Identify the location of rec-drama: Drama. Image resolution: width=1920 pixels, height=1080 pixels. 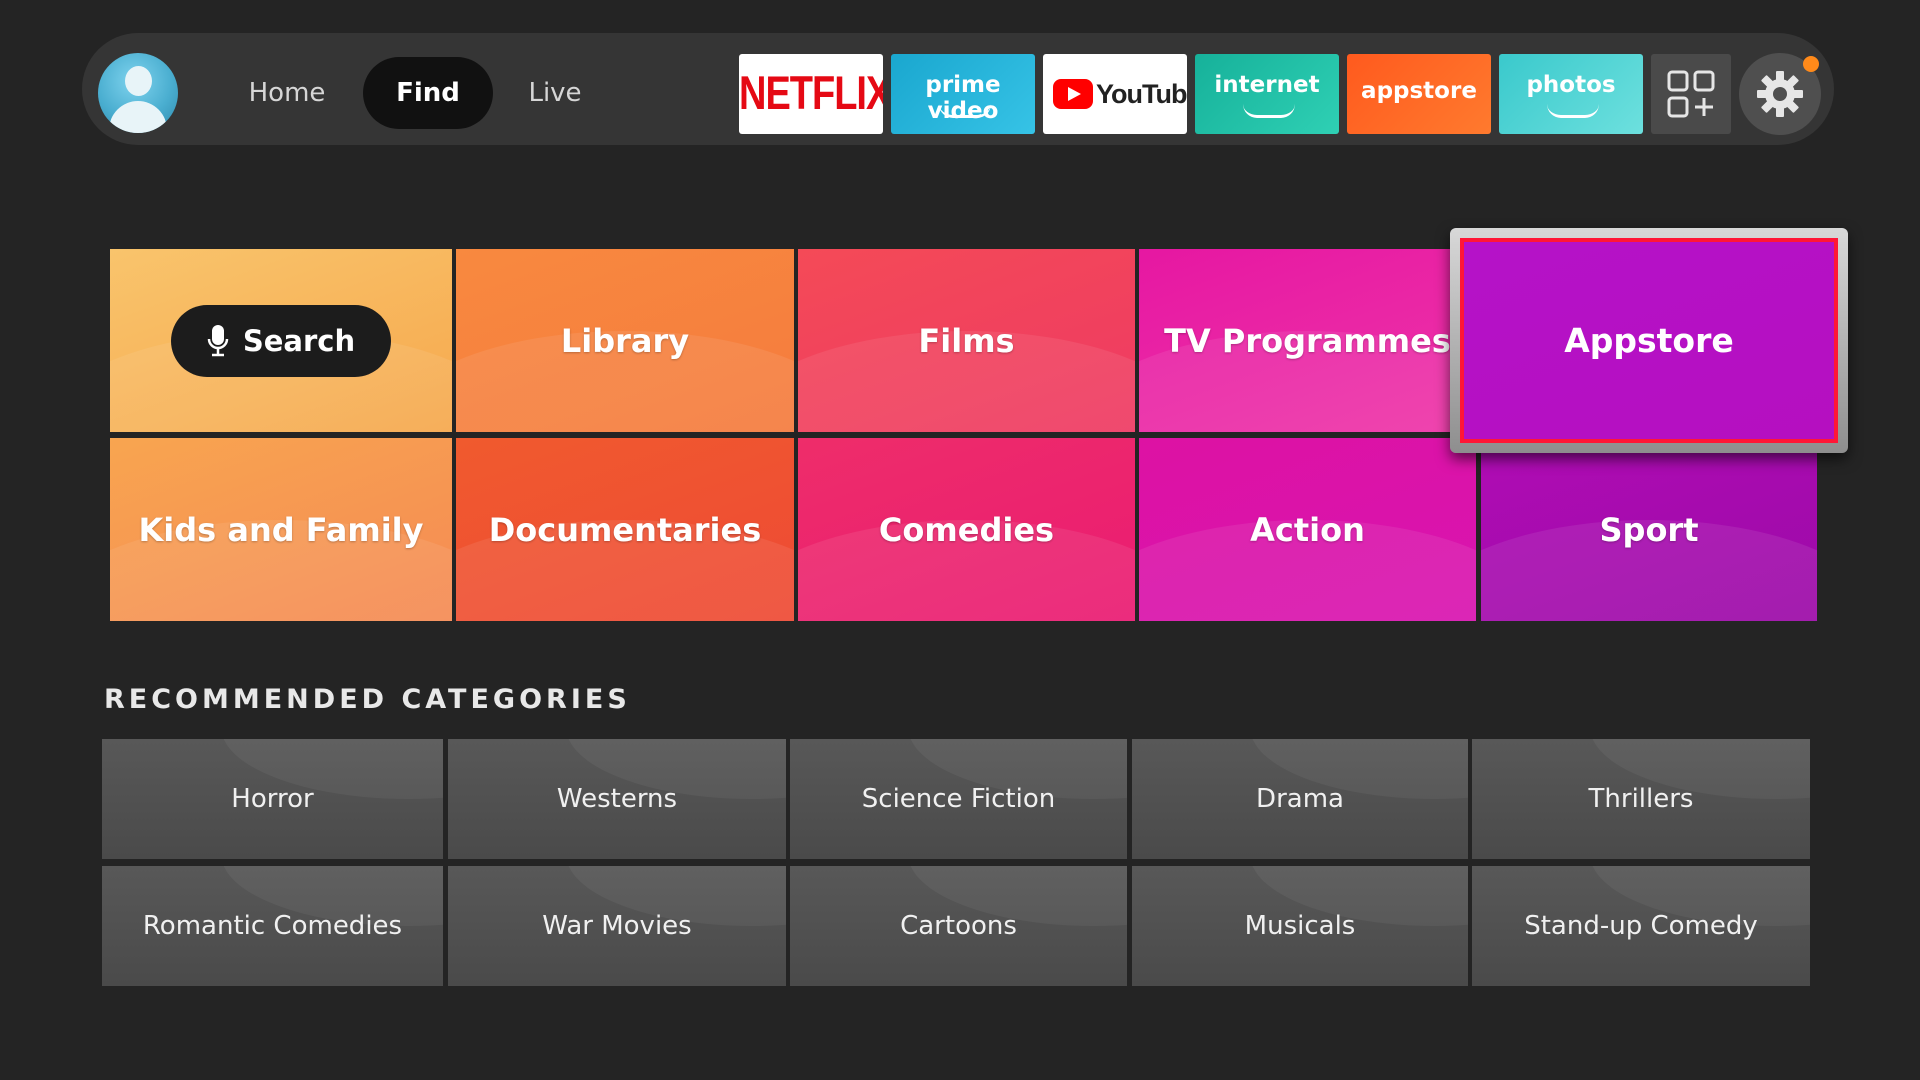
(1300, 799).